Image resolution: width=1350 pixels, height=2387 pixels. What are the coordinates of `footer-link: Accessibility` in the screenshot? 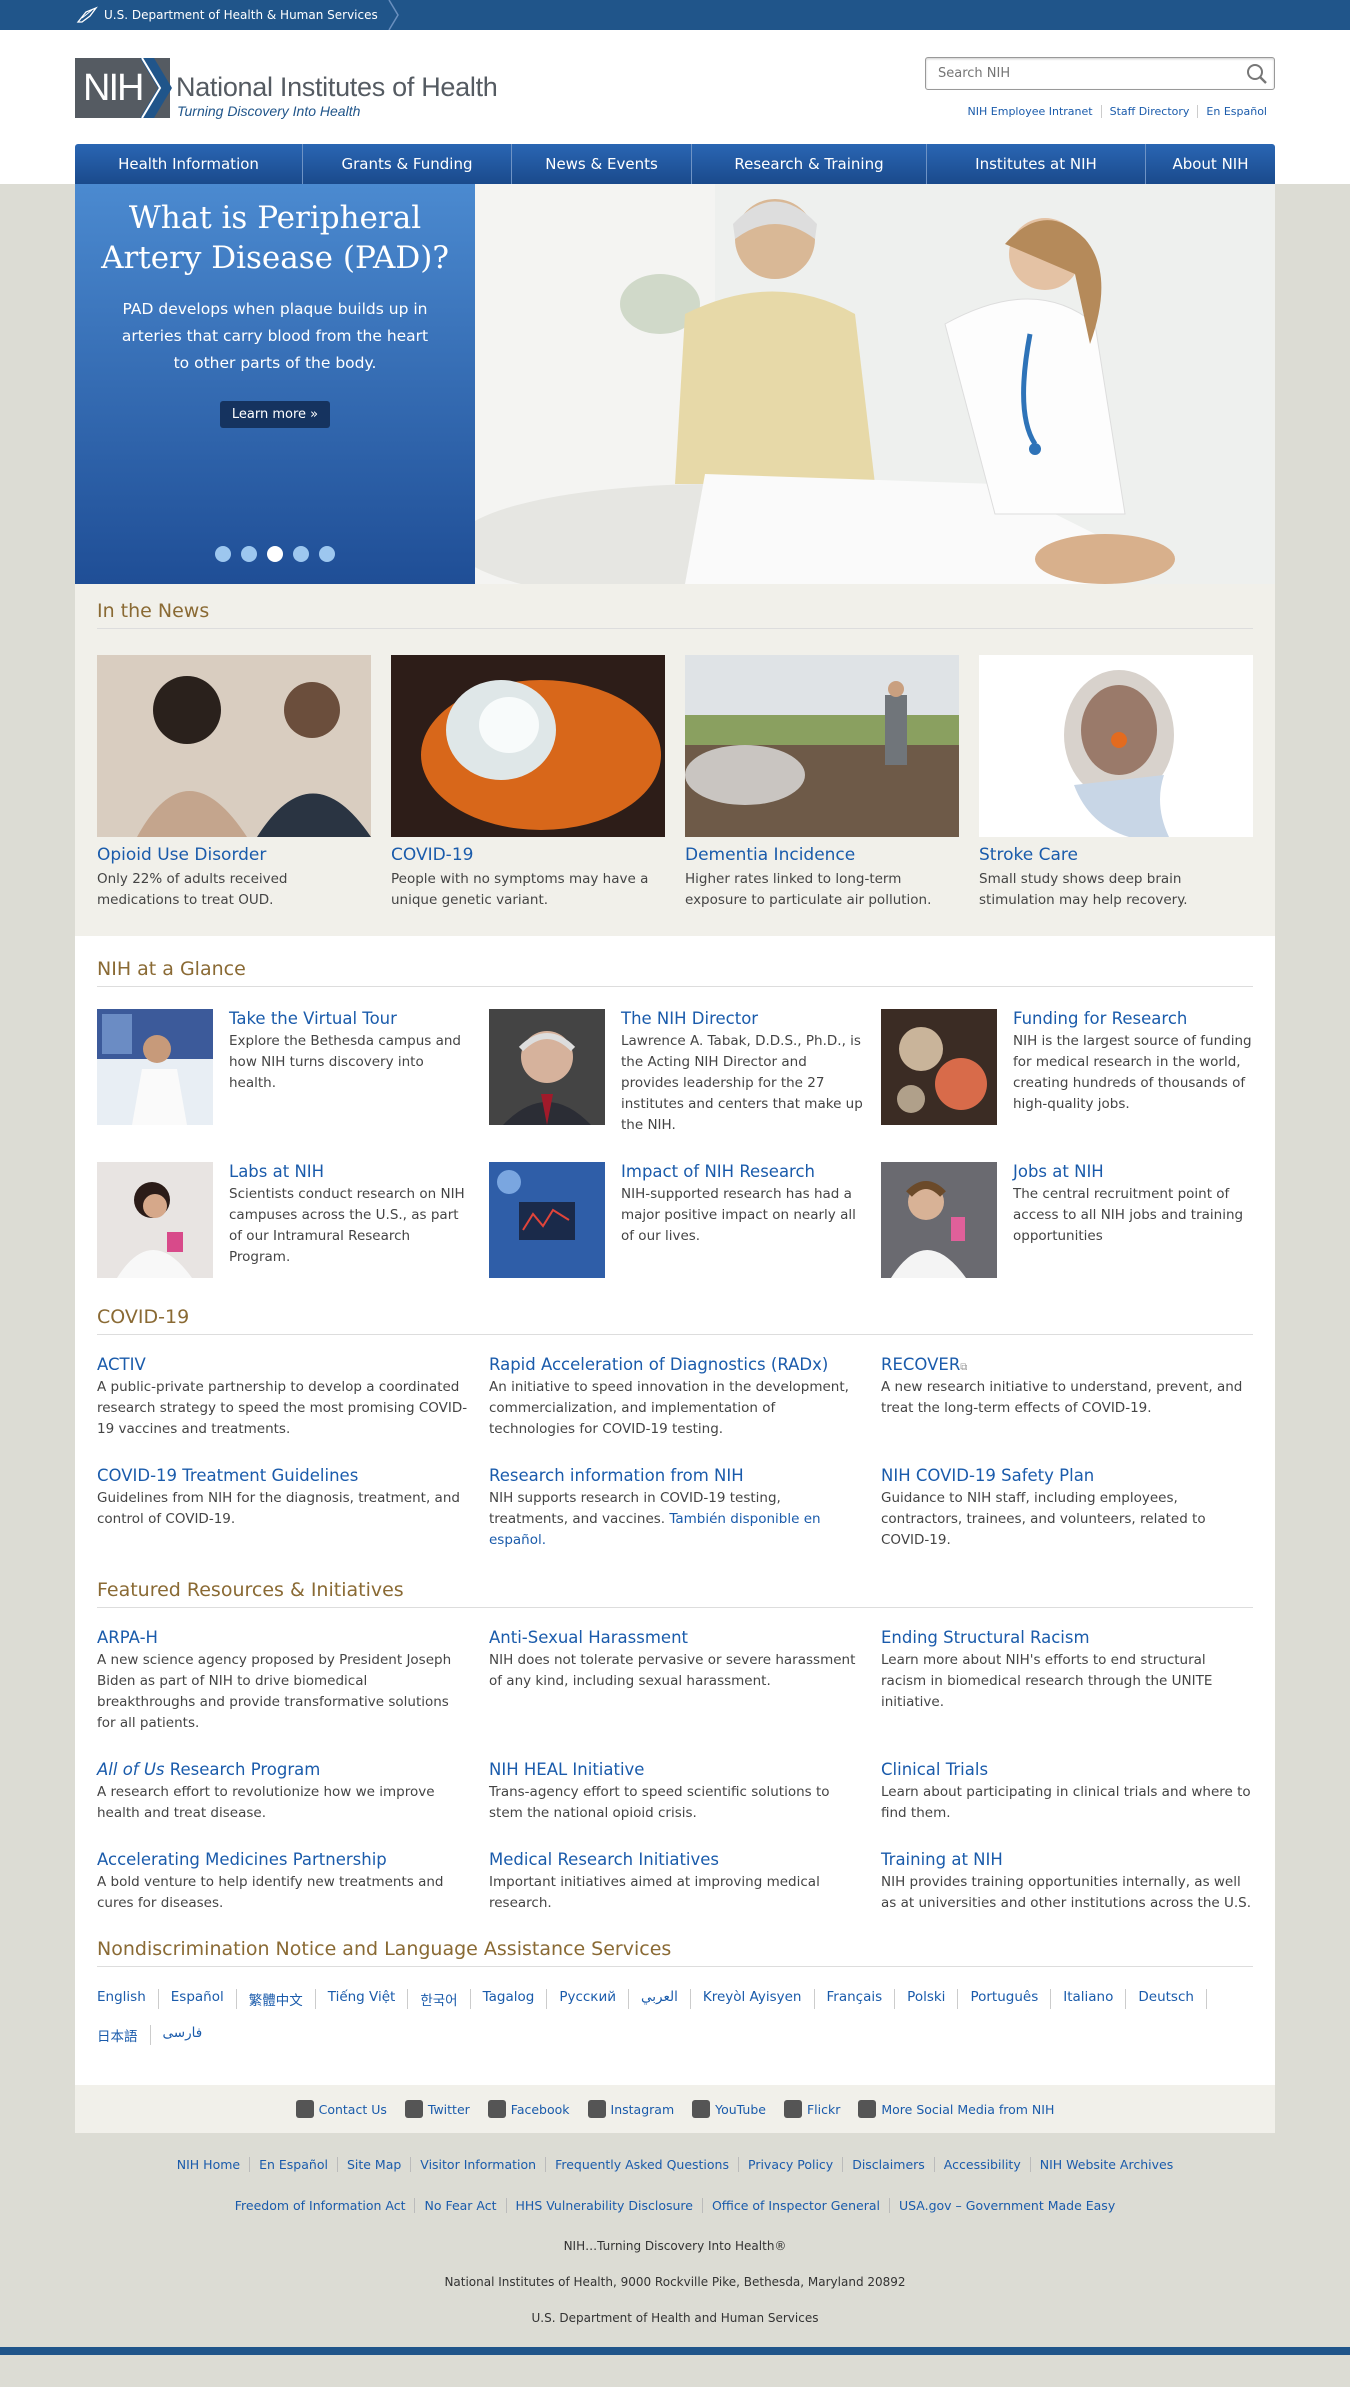 It's located at (981, 2164).